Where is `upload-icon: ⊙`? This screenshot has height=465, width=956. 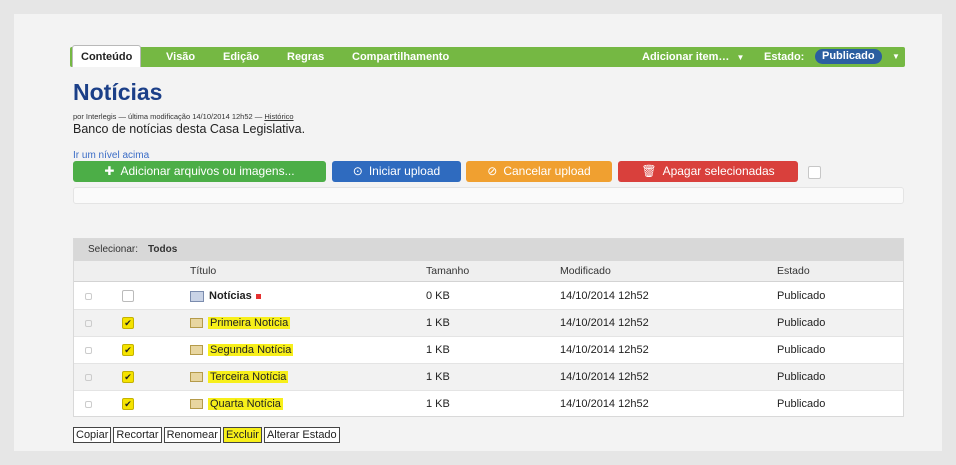
upload-icon: ⊙ is located at coordinates (357, 171).